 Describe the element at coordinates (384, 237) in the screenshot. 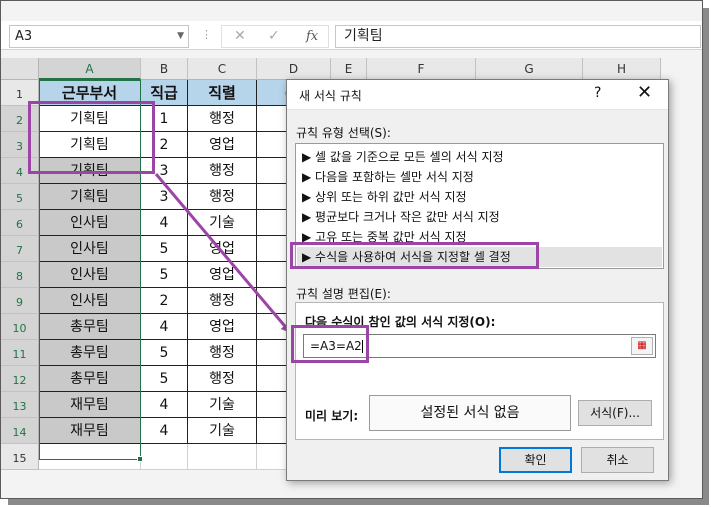

I see `rule-type-item: ▶ 고유 또는 중복 값만 서식 지정` at that location.